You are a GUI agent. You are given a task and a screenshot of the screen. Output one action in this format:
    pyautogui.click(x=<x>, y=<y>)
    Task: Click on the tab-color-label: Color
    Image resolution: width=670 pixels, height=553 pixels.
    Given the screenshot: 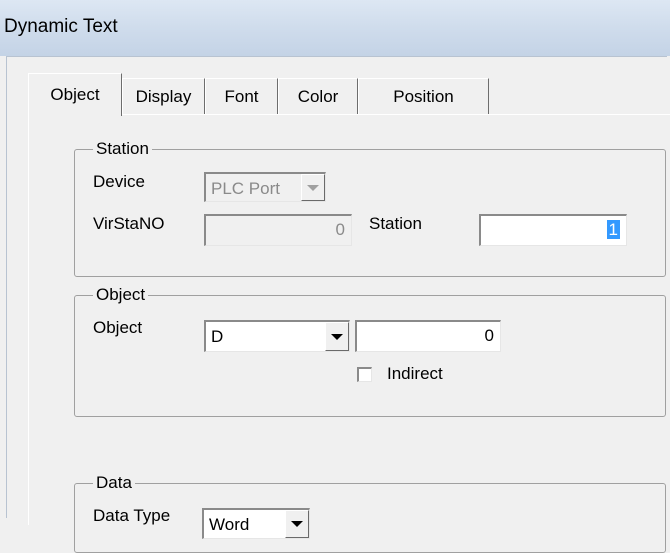 What is the action you would take?
    pyautogui.click(x=318, y=96)
    